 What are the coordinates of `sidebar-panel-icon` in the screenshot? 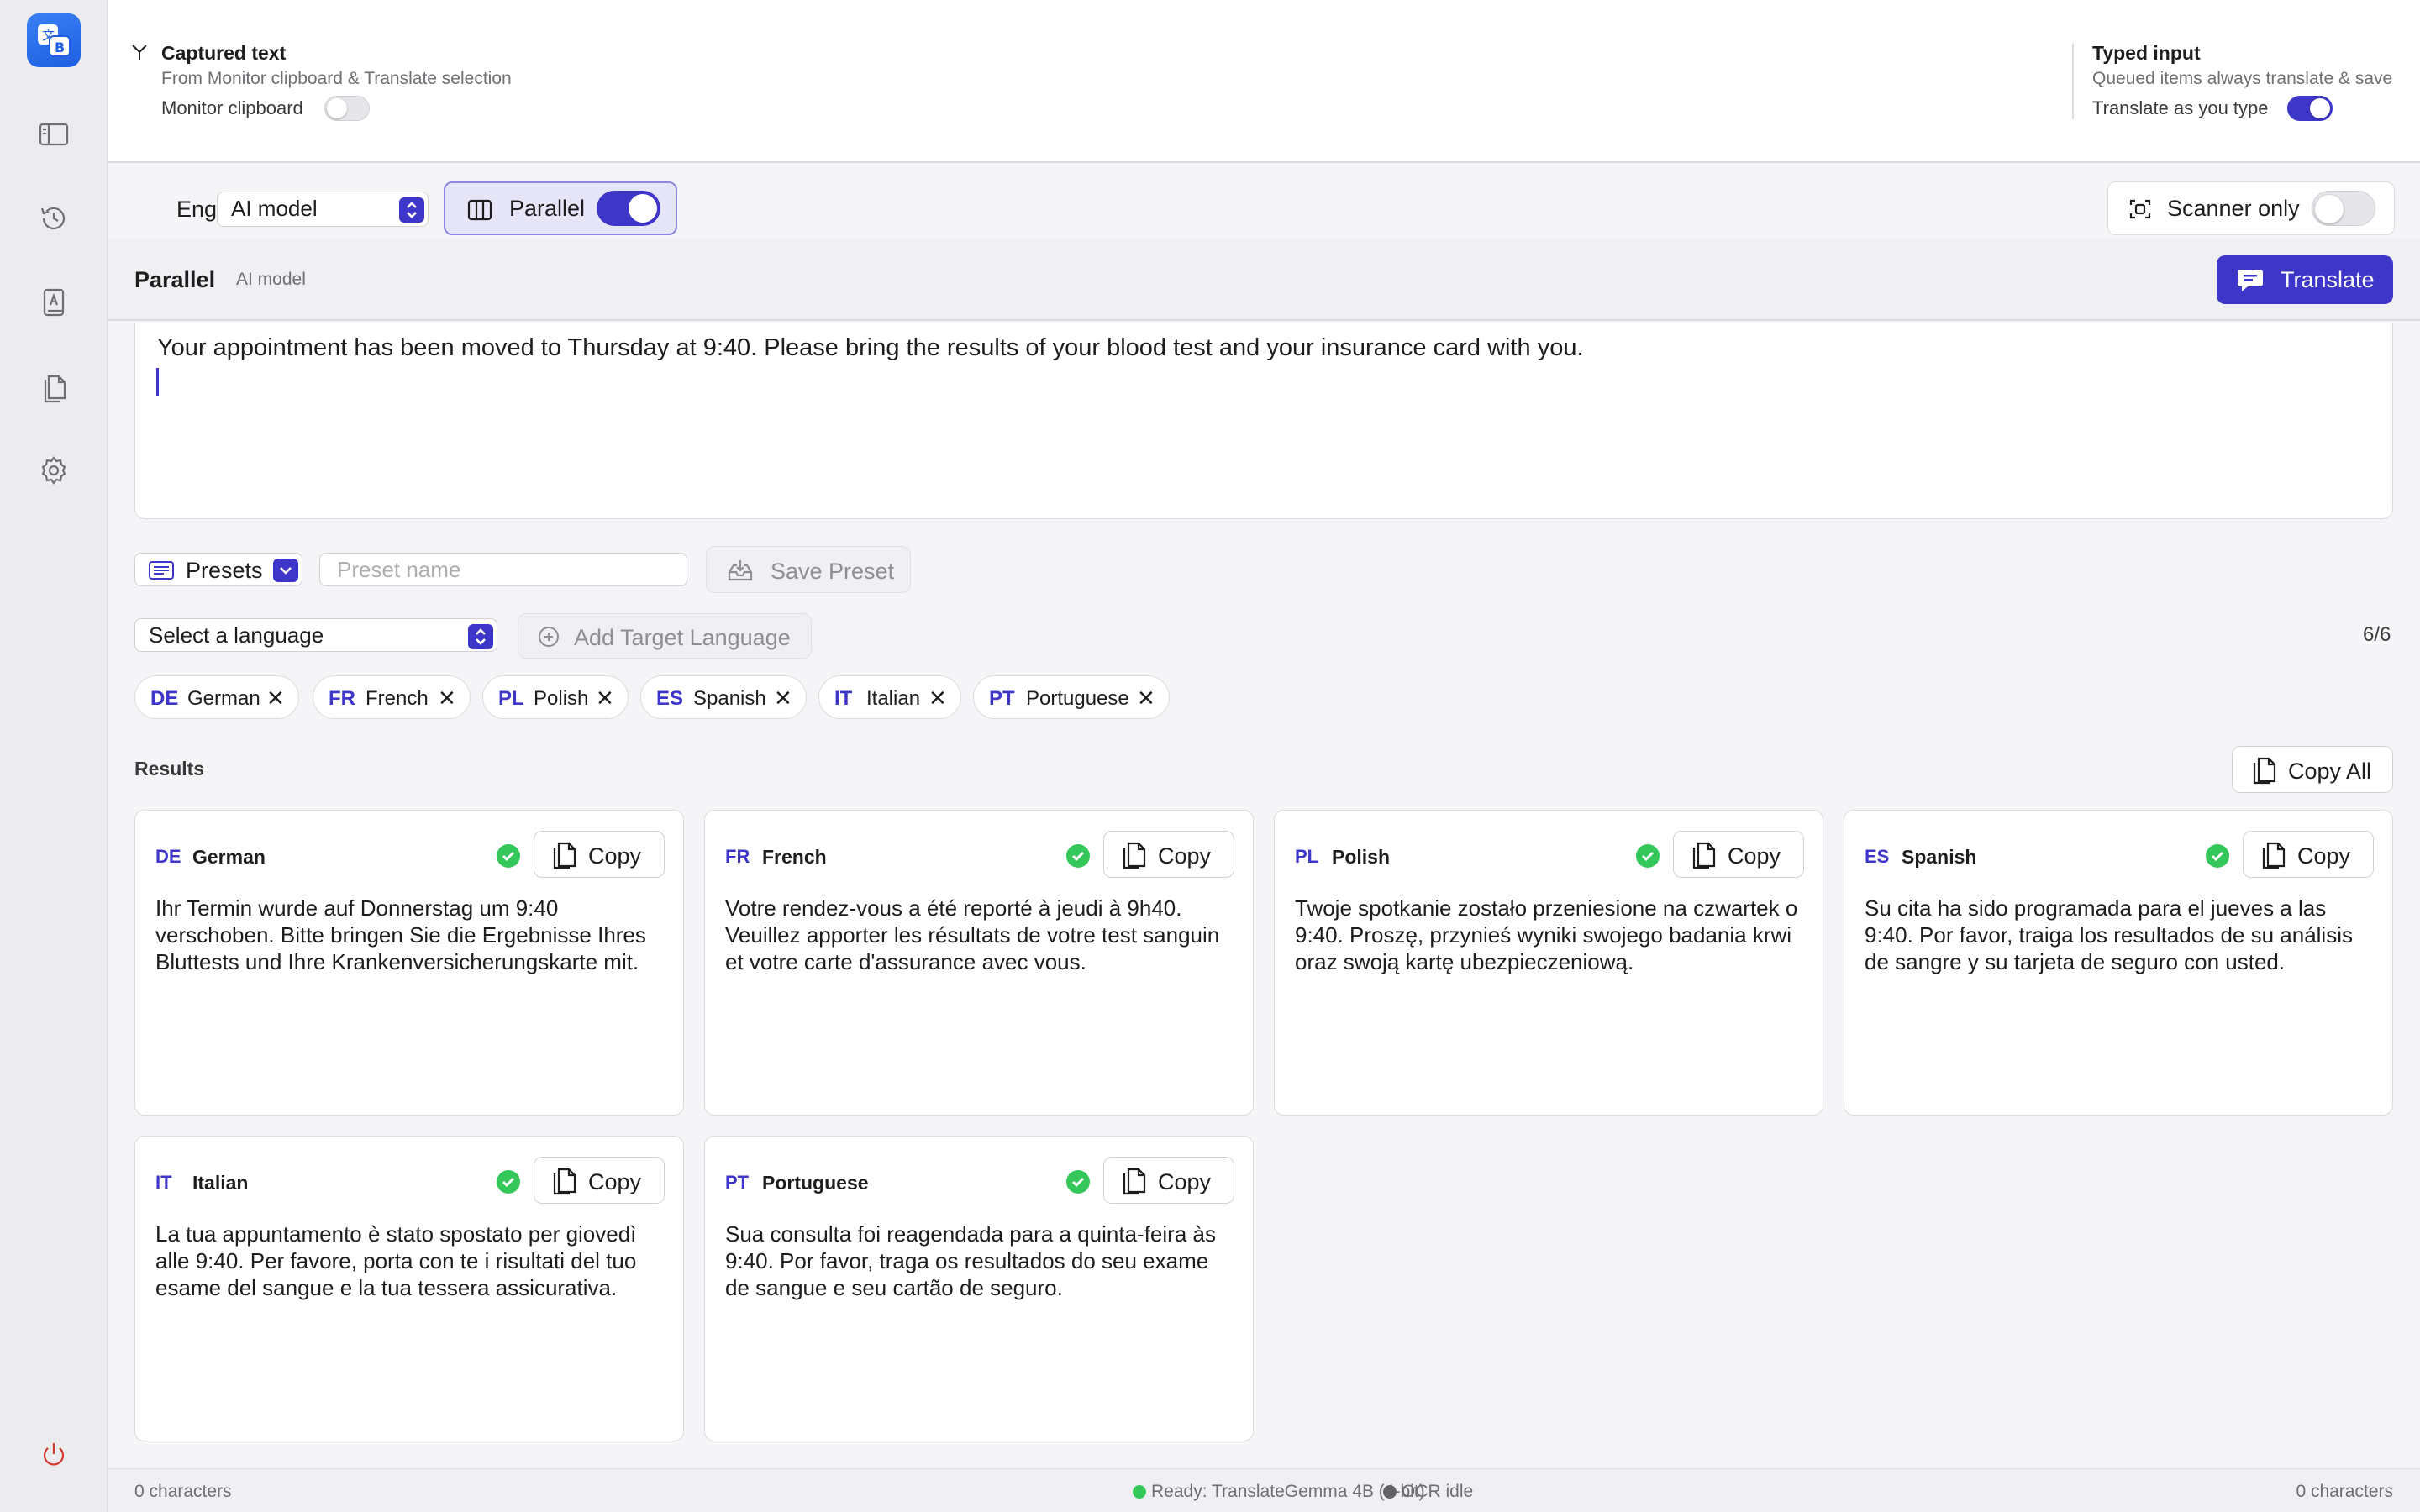 It's located at (54, 134).